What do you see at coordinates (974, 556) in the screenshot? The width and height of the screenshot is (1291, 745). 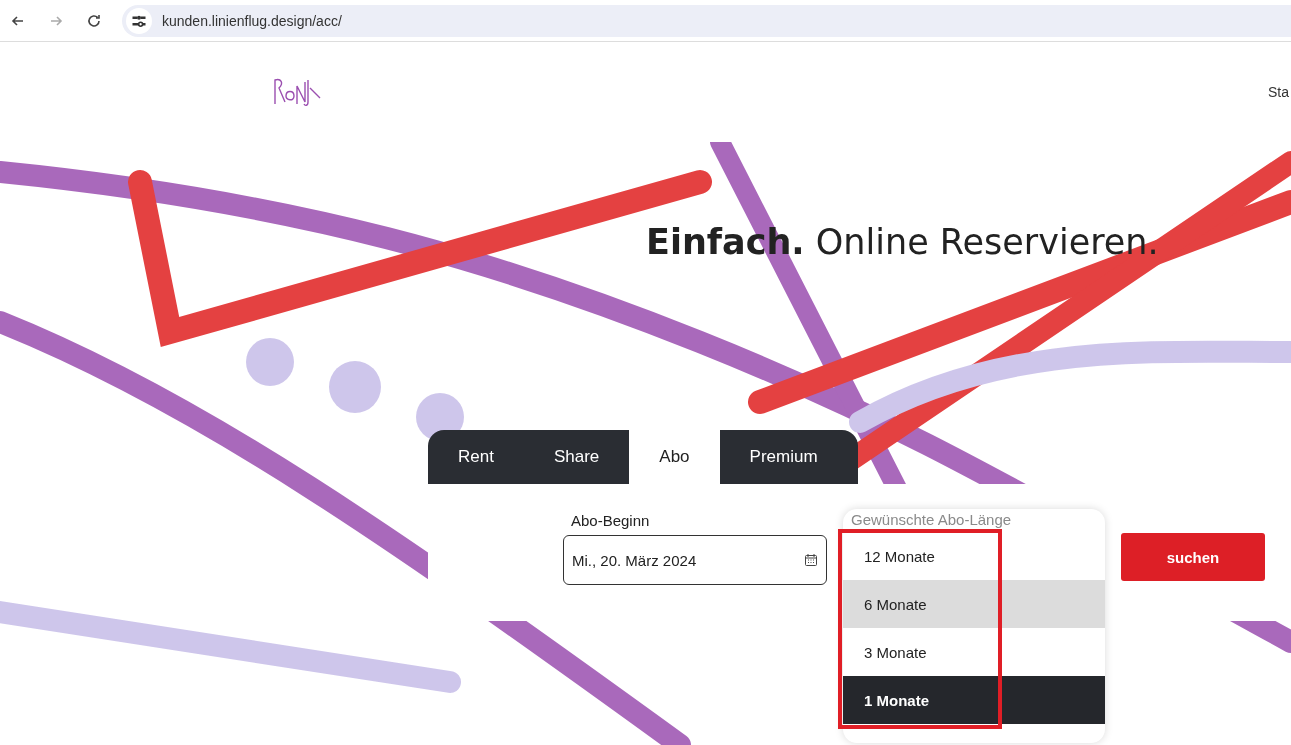 I see `dropdown-option: 12 Monate` at bounding box center [974, 556].